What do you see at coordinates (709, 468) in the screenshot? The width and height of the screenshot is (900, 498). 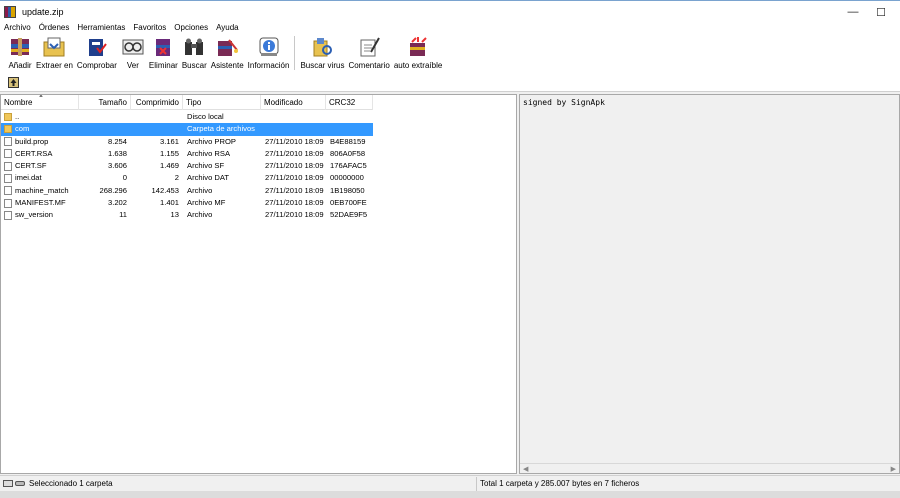 I see `horizontal-scrollbar: ◀ ▶` at bounding box center [709, 468].